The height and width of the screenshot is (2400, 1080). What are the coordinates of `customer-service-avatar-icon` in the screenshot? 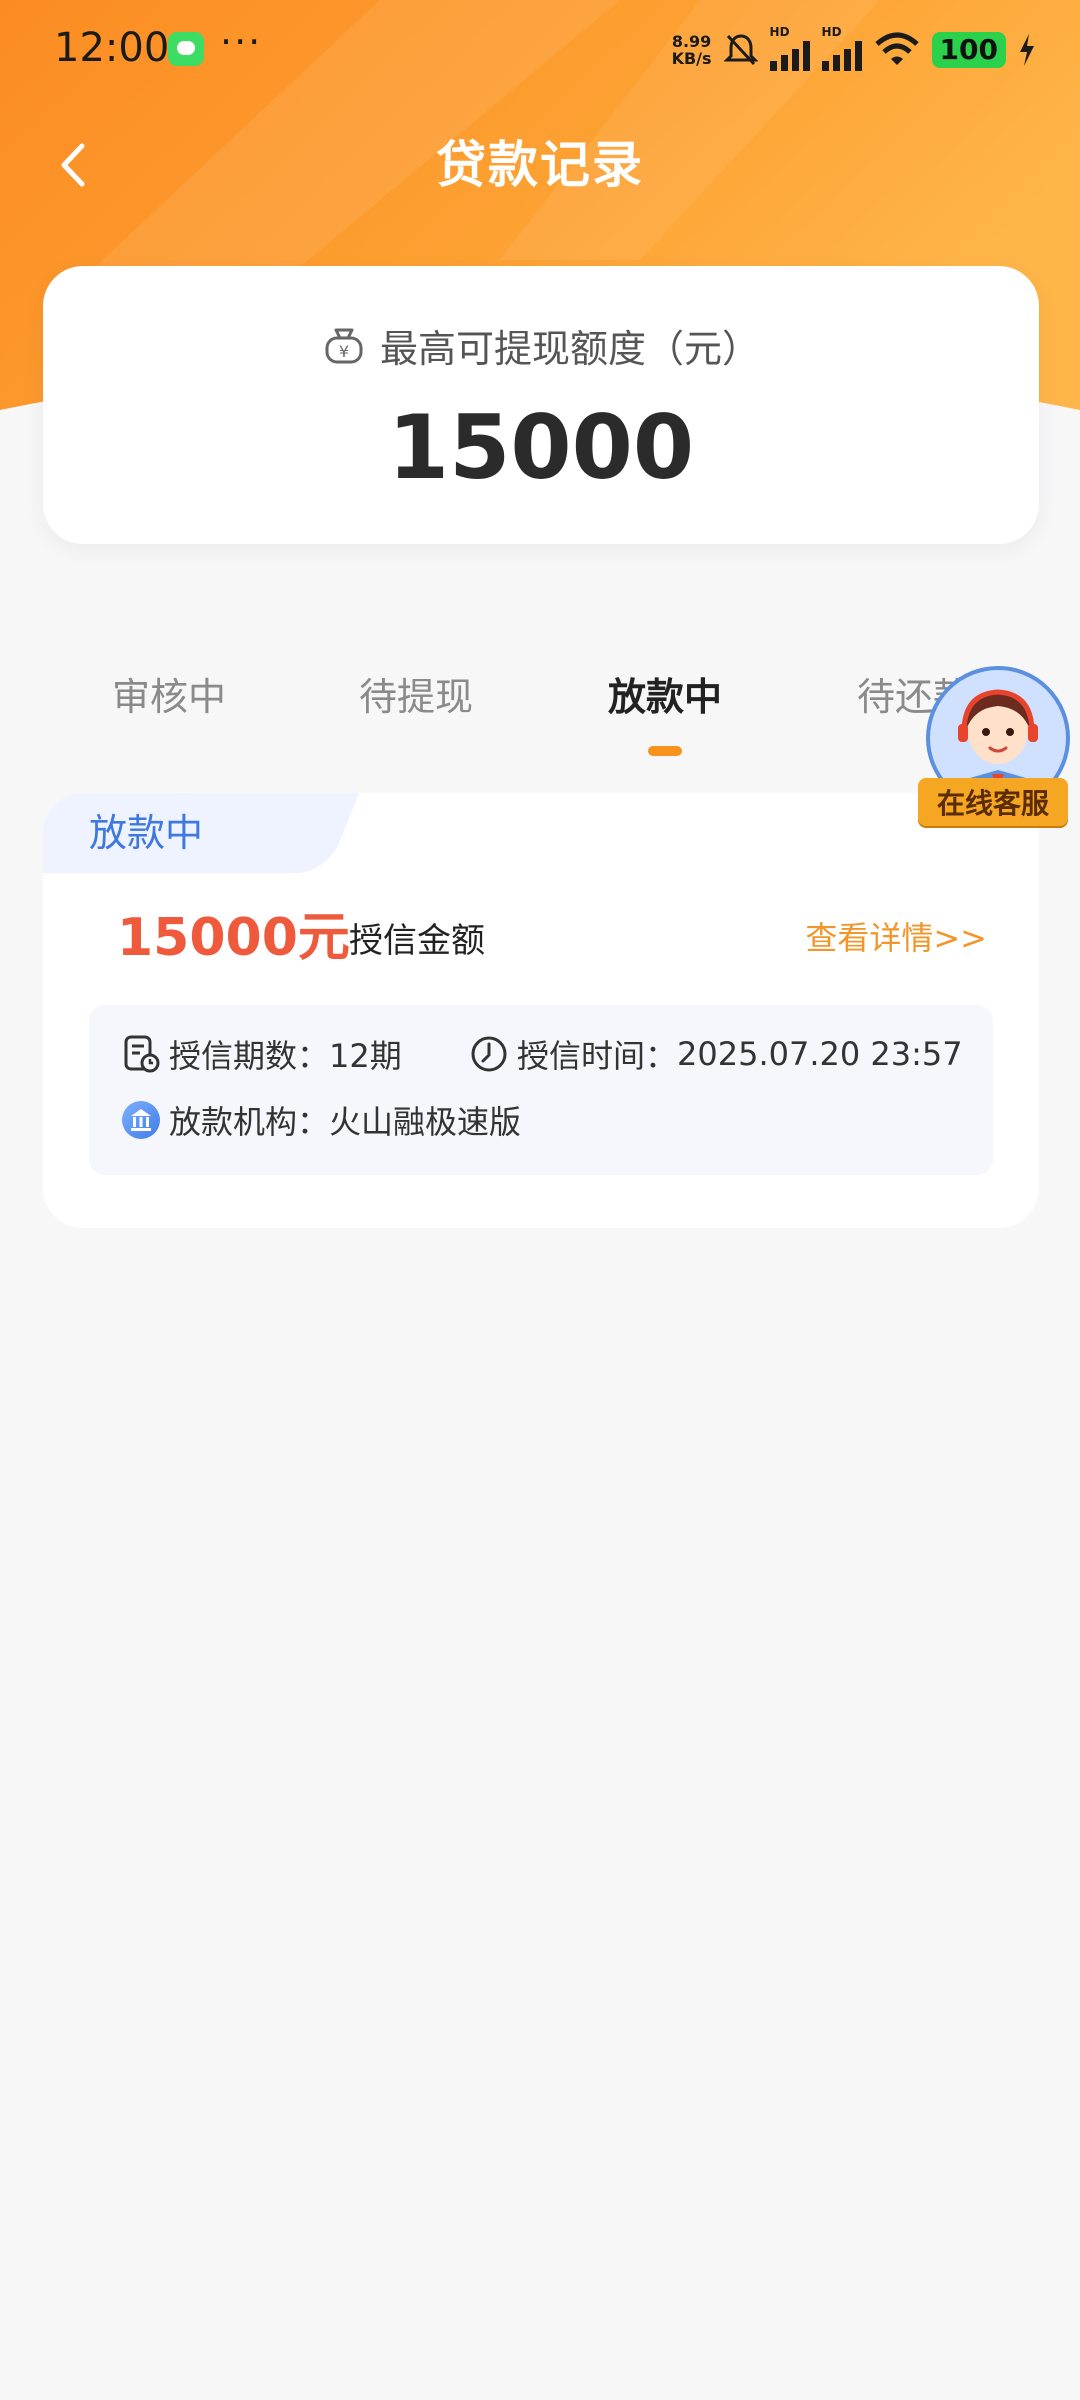 It's located at (998, 731).